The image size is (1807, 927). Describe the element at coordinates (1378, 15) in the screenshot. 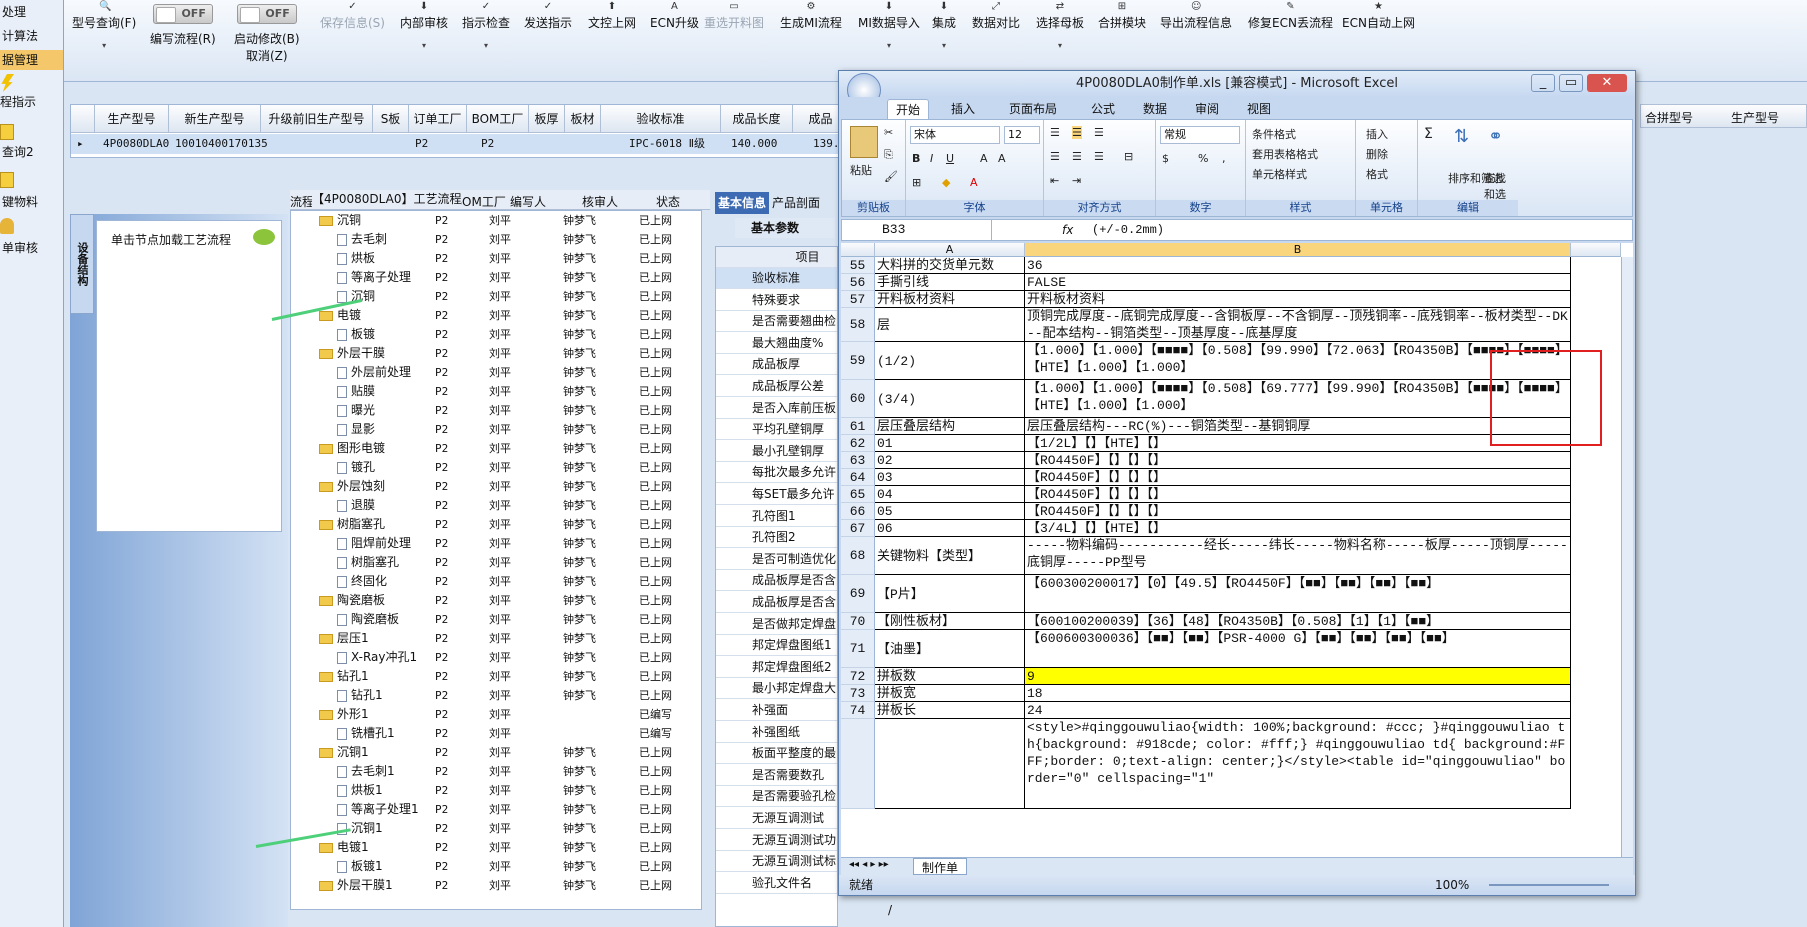

I see `ecn-auto-online-button: ★ ECN自动上网` at that location.